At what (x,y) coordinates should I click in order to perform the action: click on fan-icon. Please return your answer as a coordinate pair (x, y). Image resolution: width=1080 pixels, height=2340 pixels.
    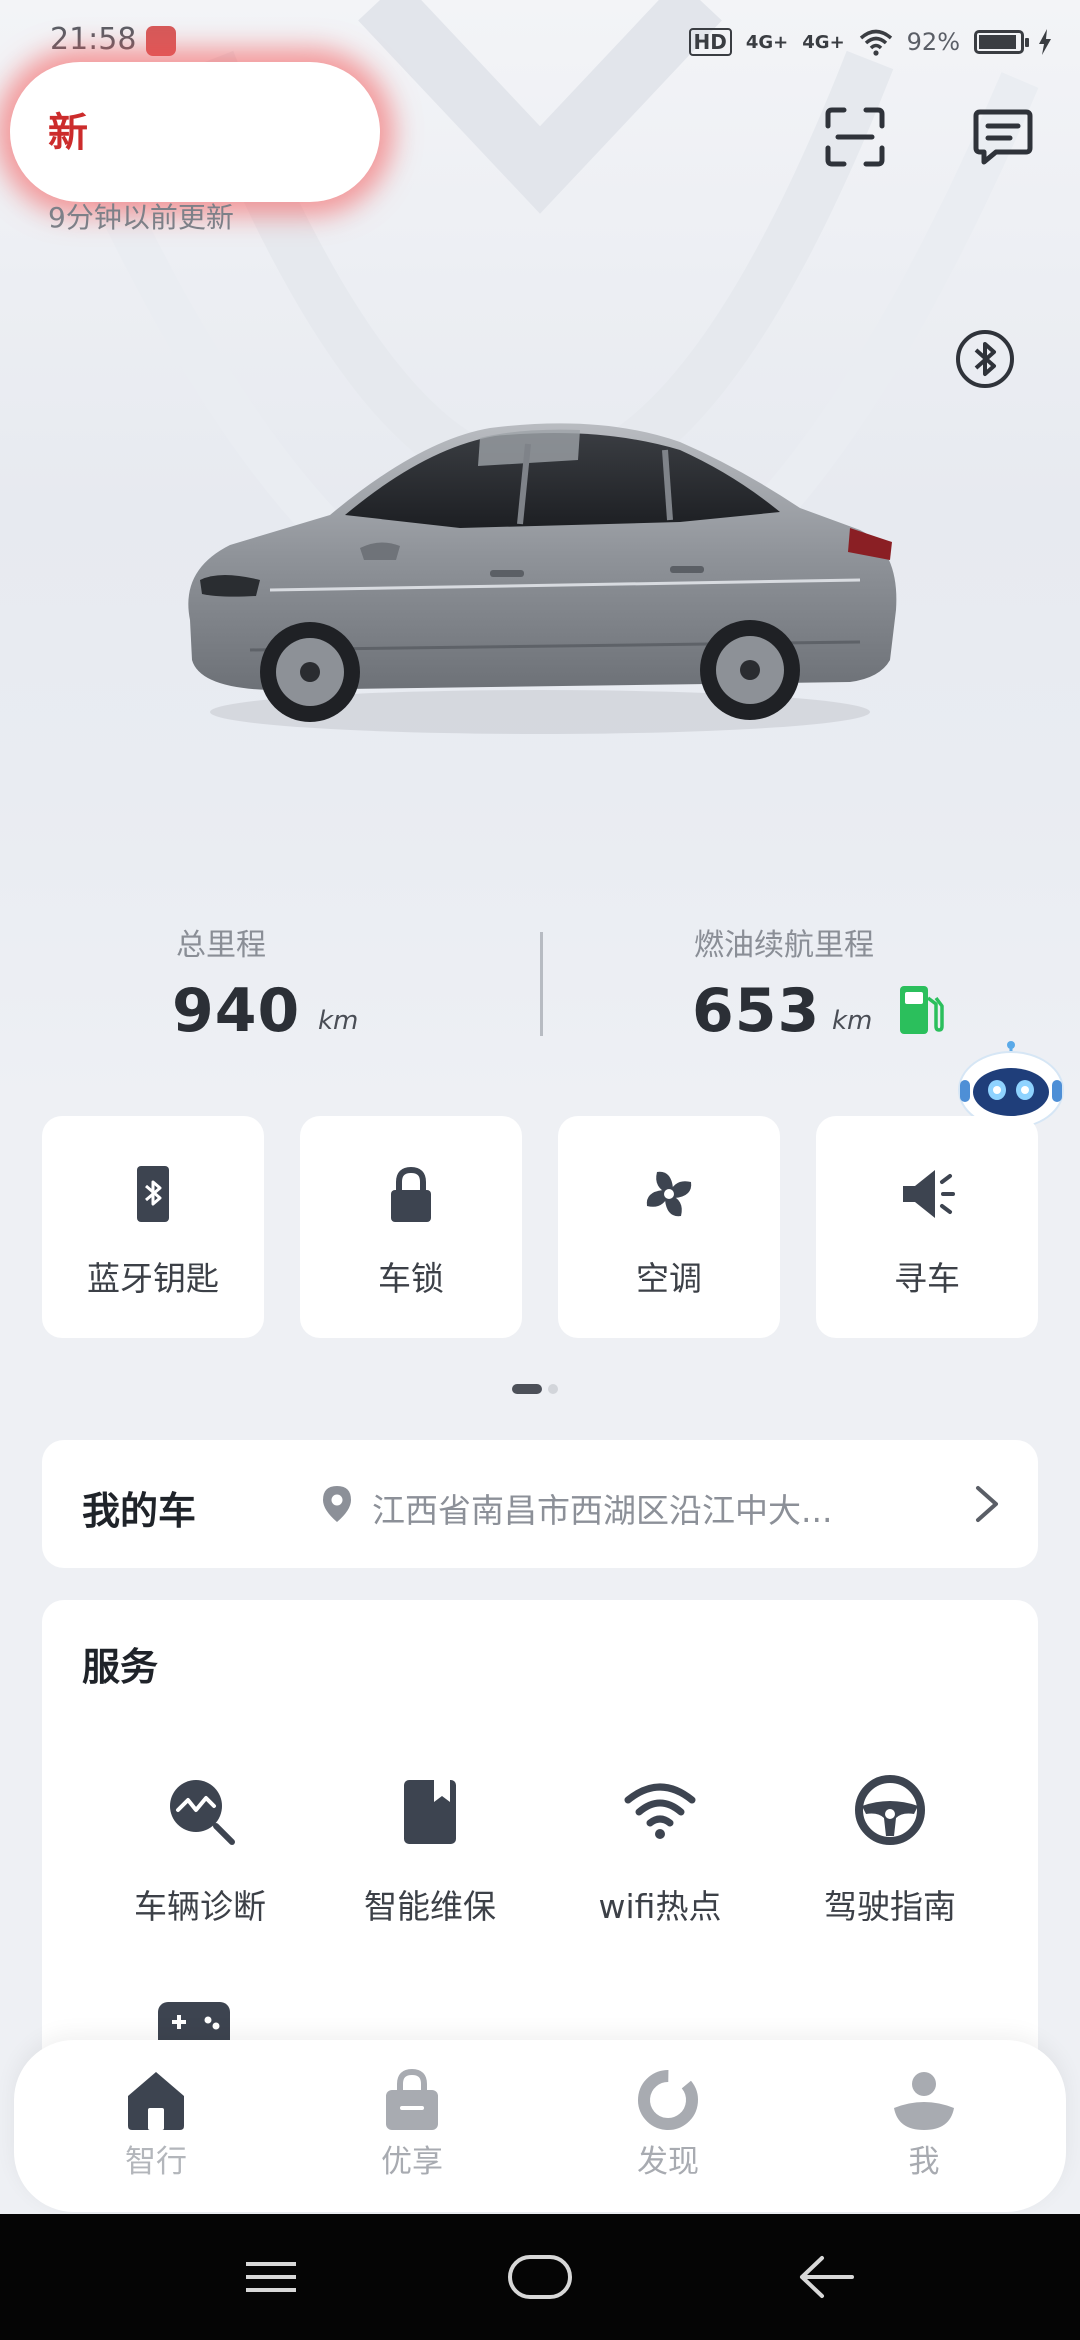
    Looking at the image, I should click on (669, 1194).